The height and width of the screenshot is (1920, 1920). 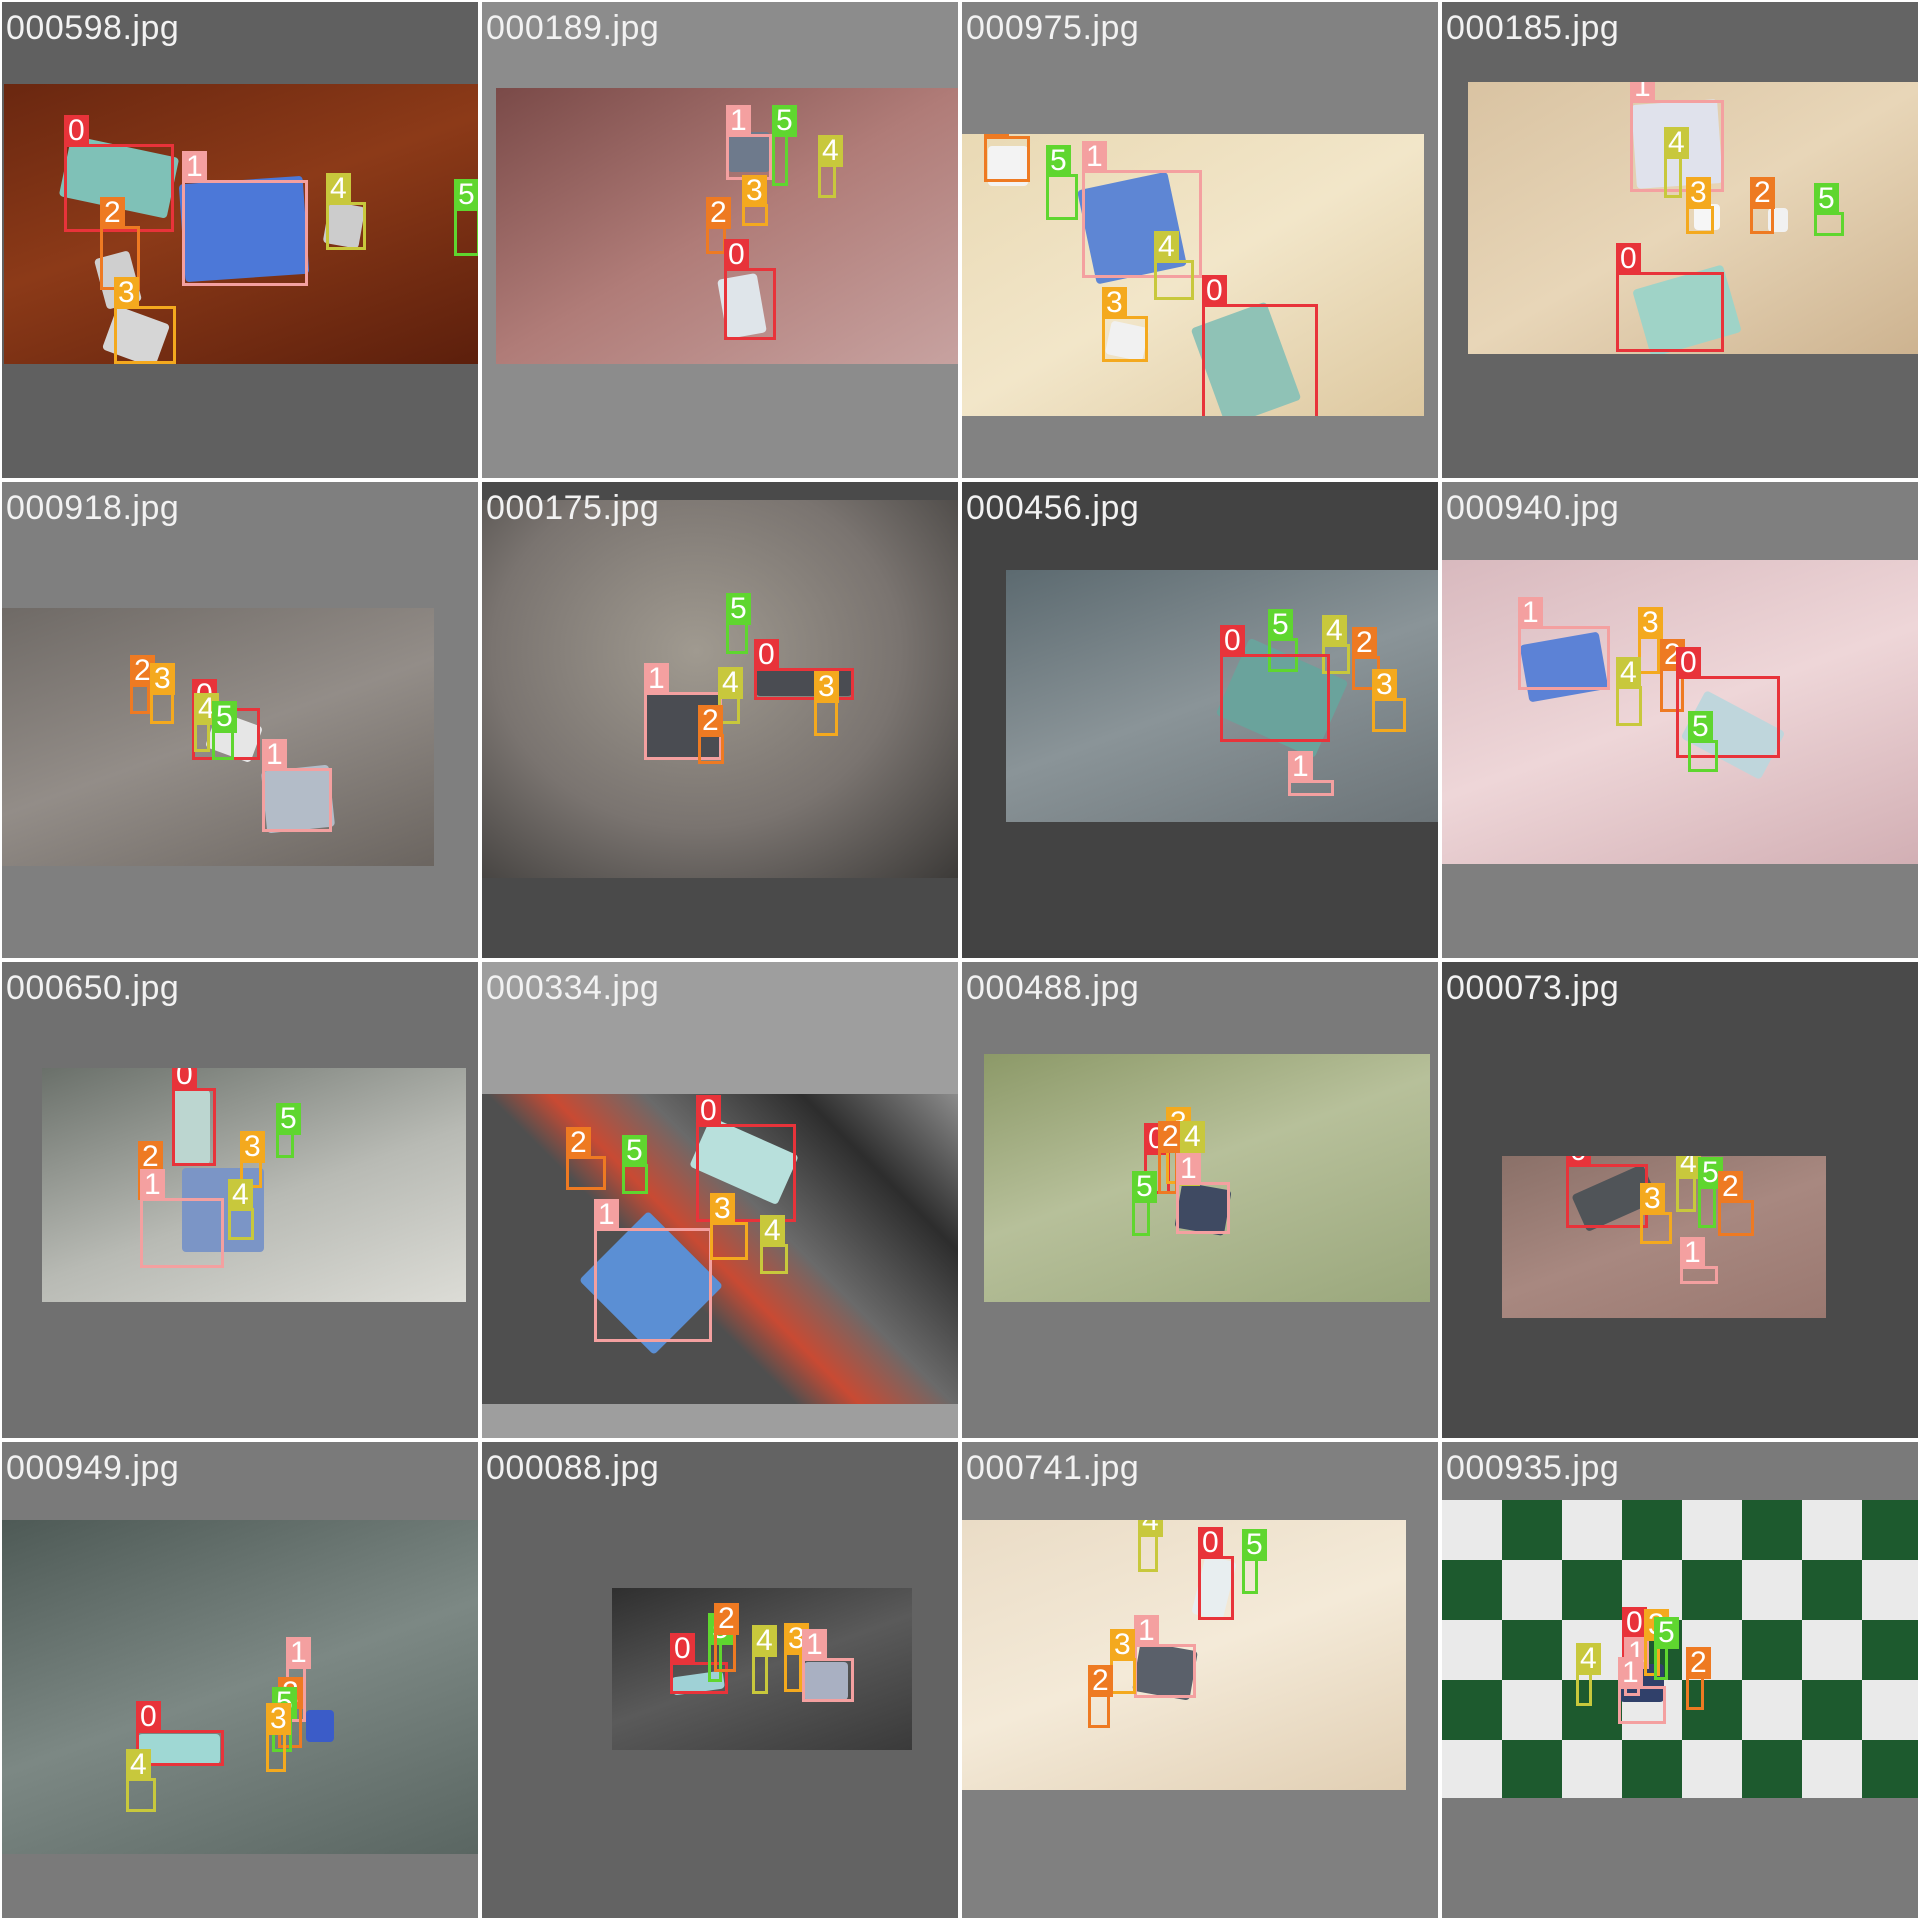 What do you see at coordinates (573, 1468) in the screenshot?
I see `tile-filename: 000088.jpg` at bounding box center [573, 1468].